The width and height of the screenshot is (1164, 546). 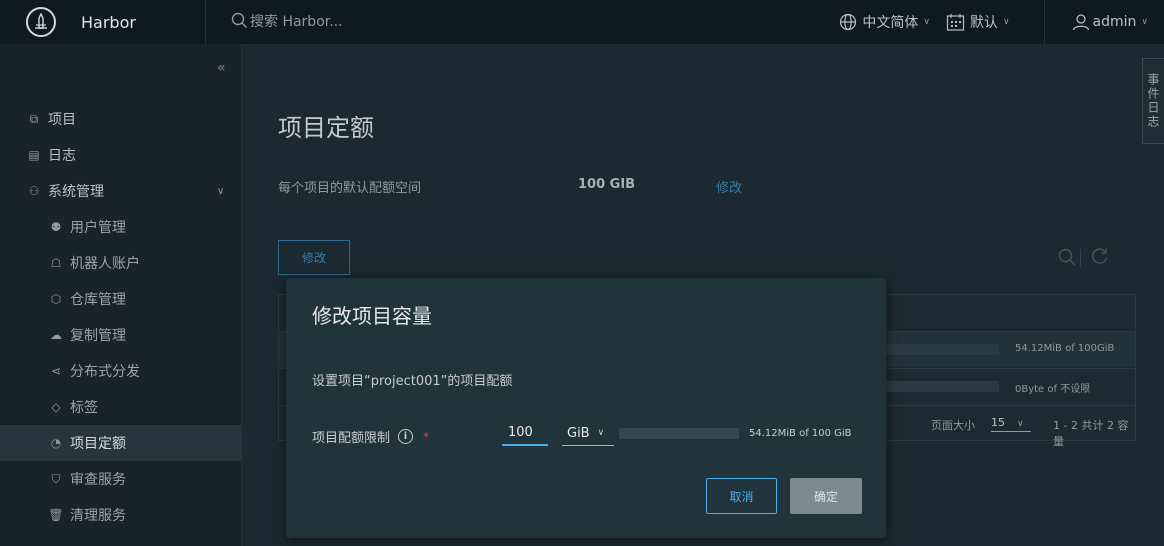 What do you see at coordinates (351, 438) in the screenshot?
I see `quota-limit-text: 项目配额限制` at bounding box center [351, 438].